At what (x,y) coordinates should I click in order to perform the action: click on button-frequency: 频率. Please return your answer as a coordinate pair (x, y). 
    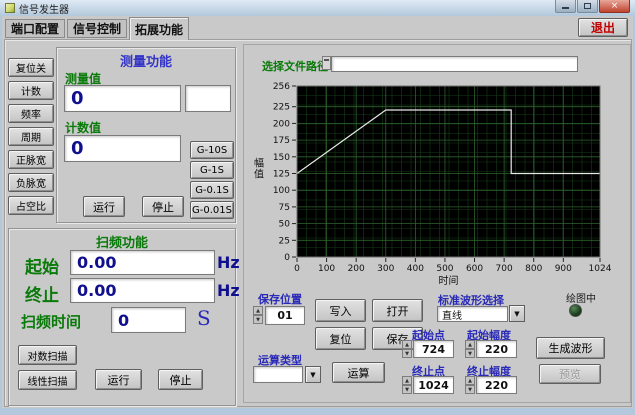
    Looking at the image, I should click on (31, 113).